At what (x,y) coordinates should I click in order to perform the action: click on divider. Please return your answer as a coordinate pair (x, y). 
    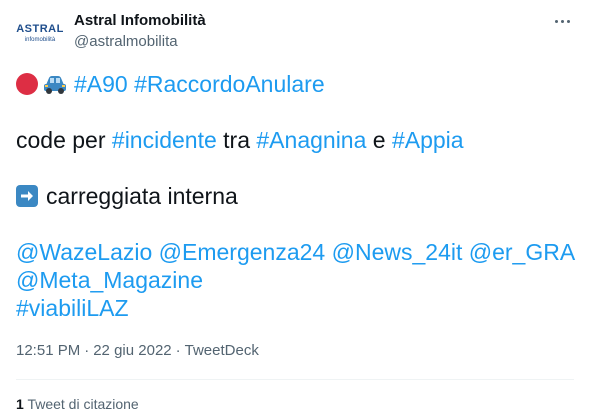
    Looking at the image, I should click on (295, 379).